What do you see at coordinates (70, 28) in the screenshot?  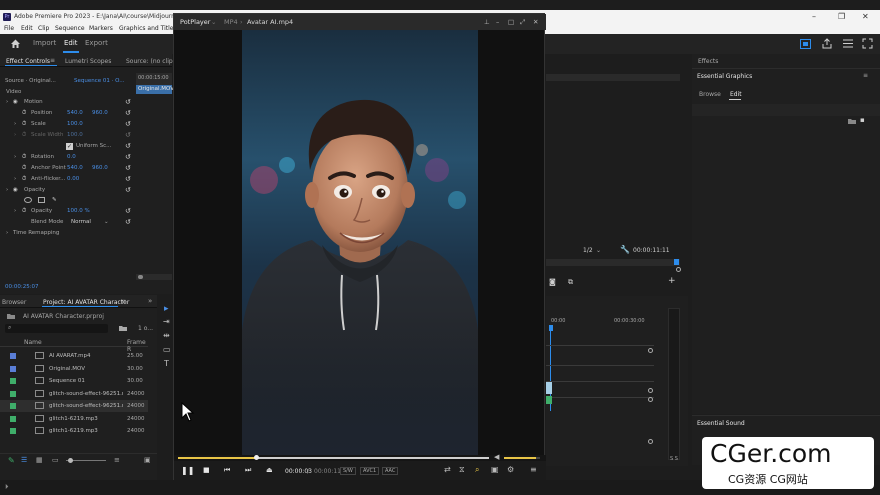 I see `menu-sequence: Sequence` at bounding box center [70, 28].